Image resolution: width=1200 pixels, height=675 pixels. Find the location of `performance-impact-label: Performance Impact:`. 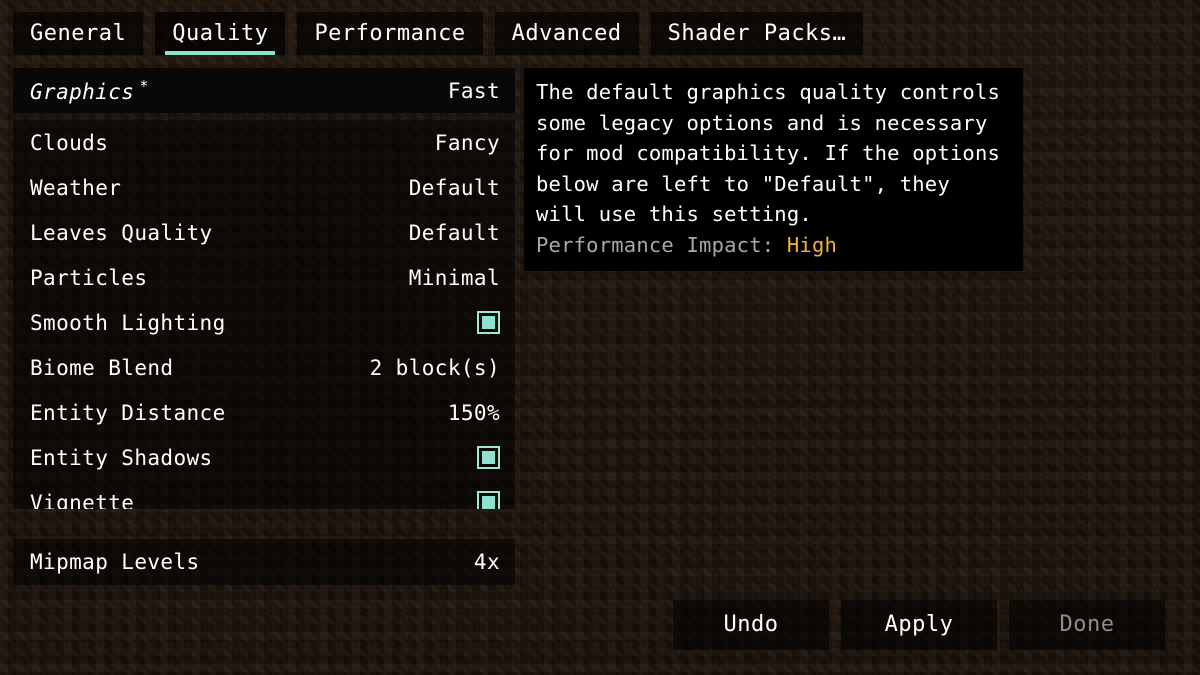

performance-impact-label: Performance Impact: is located at coordinates (655, 244).